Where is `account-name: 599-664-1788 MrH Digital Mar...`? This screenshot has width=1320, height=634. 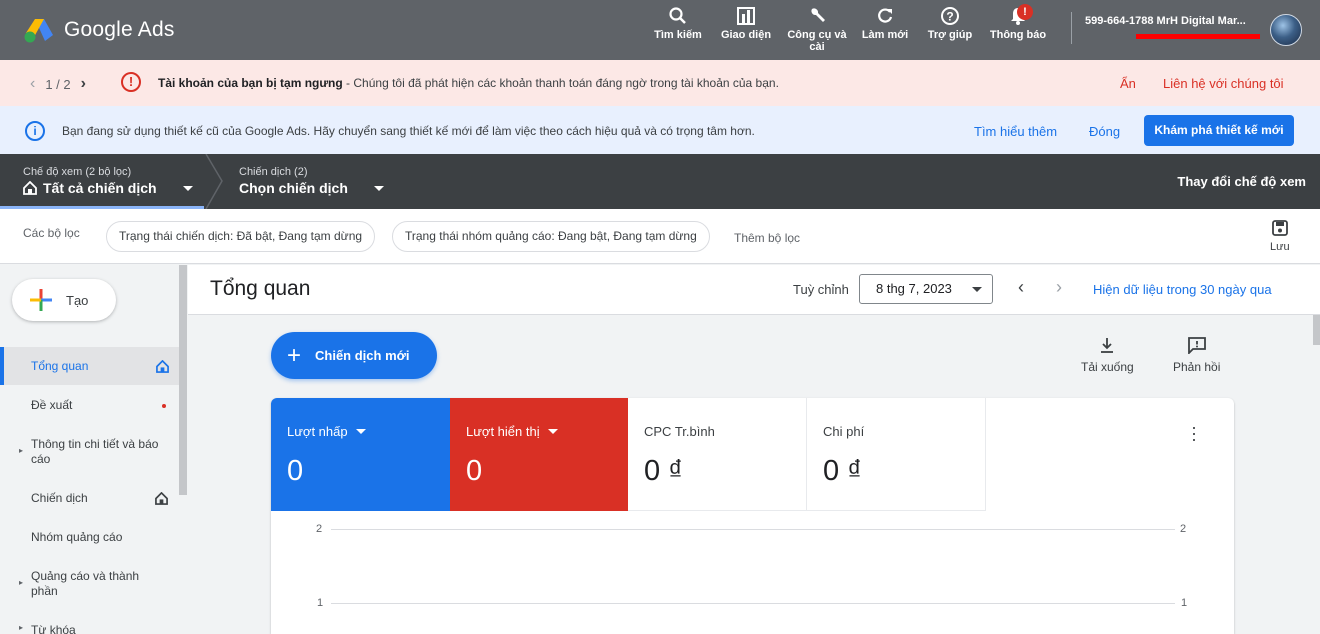
account-name: 599-664-1788 MrH Digital Mar... is located at coordinates (1165, 21).